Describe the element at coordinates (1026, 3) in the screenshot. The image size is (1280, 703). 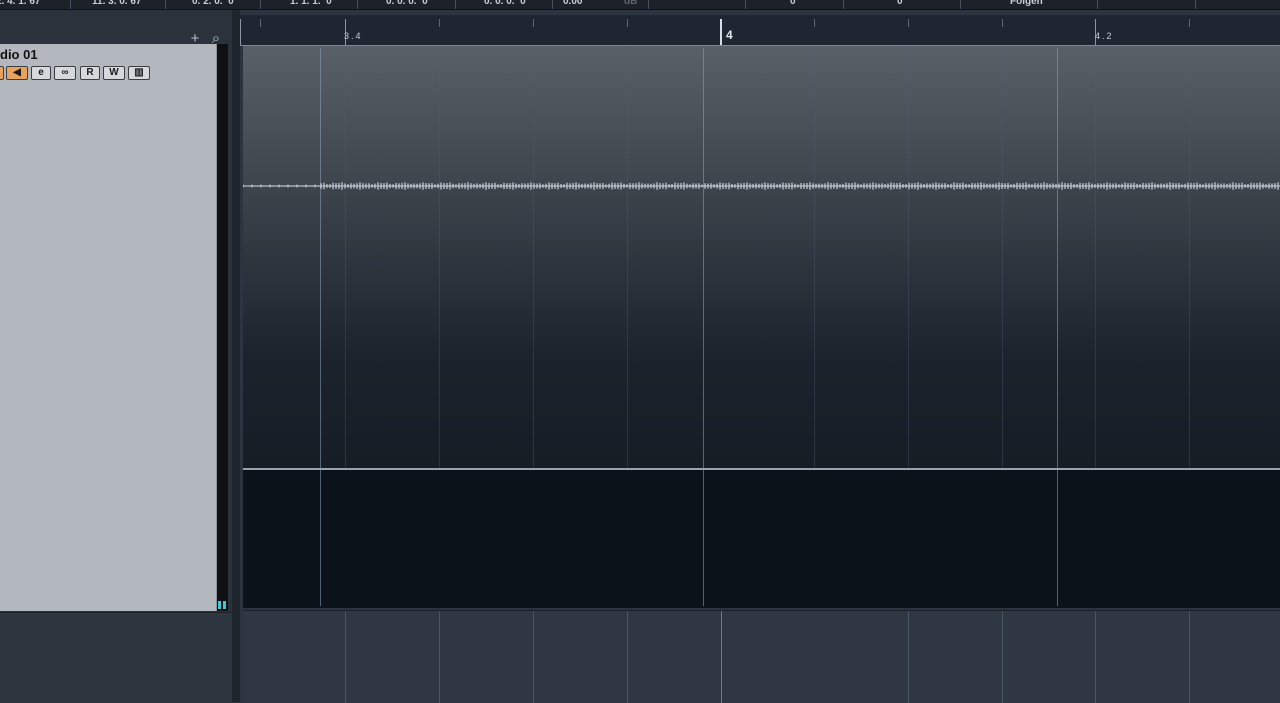
I see `info-cell: Folgen` at that location.